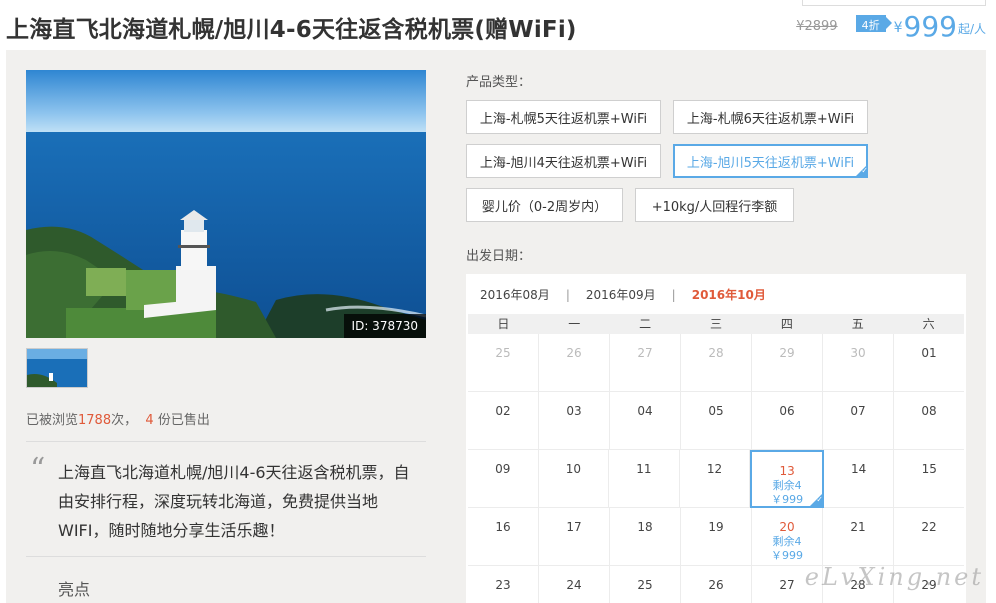 The image size is (996, 603). I want to click on option-sapporo-6d: 上海-札幌6天往返机票+WiFi, so click(770, 117).